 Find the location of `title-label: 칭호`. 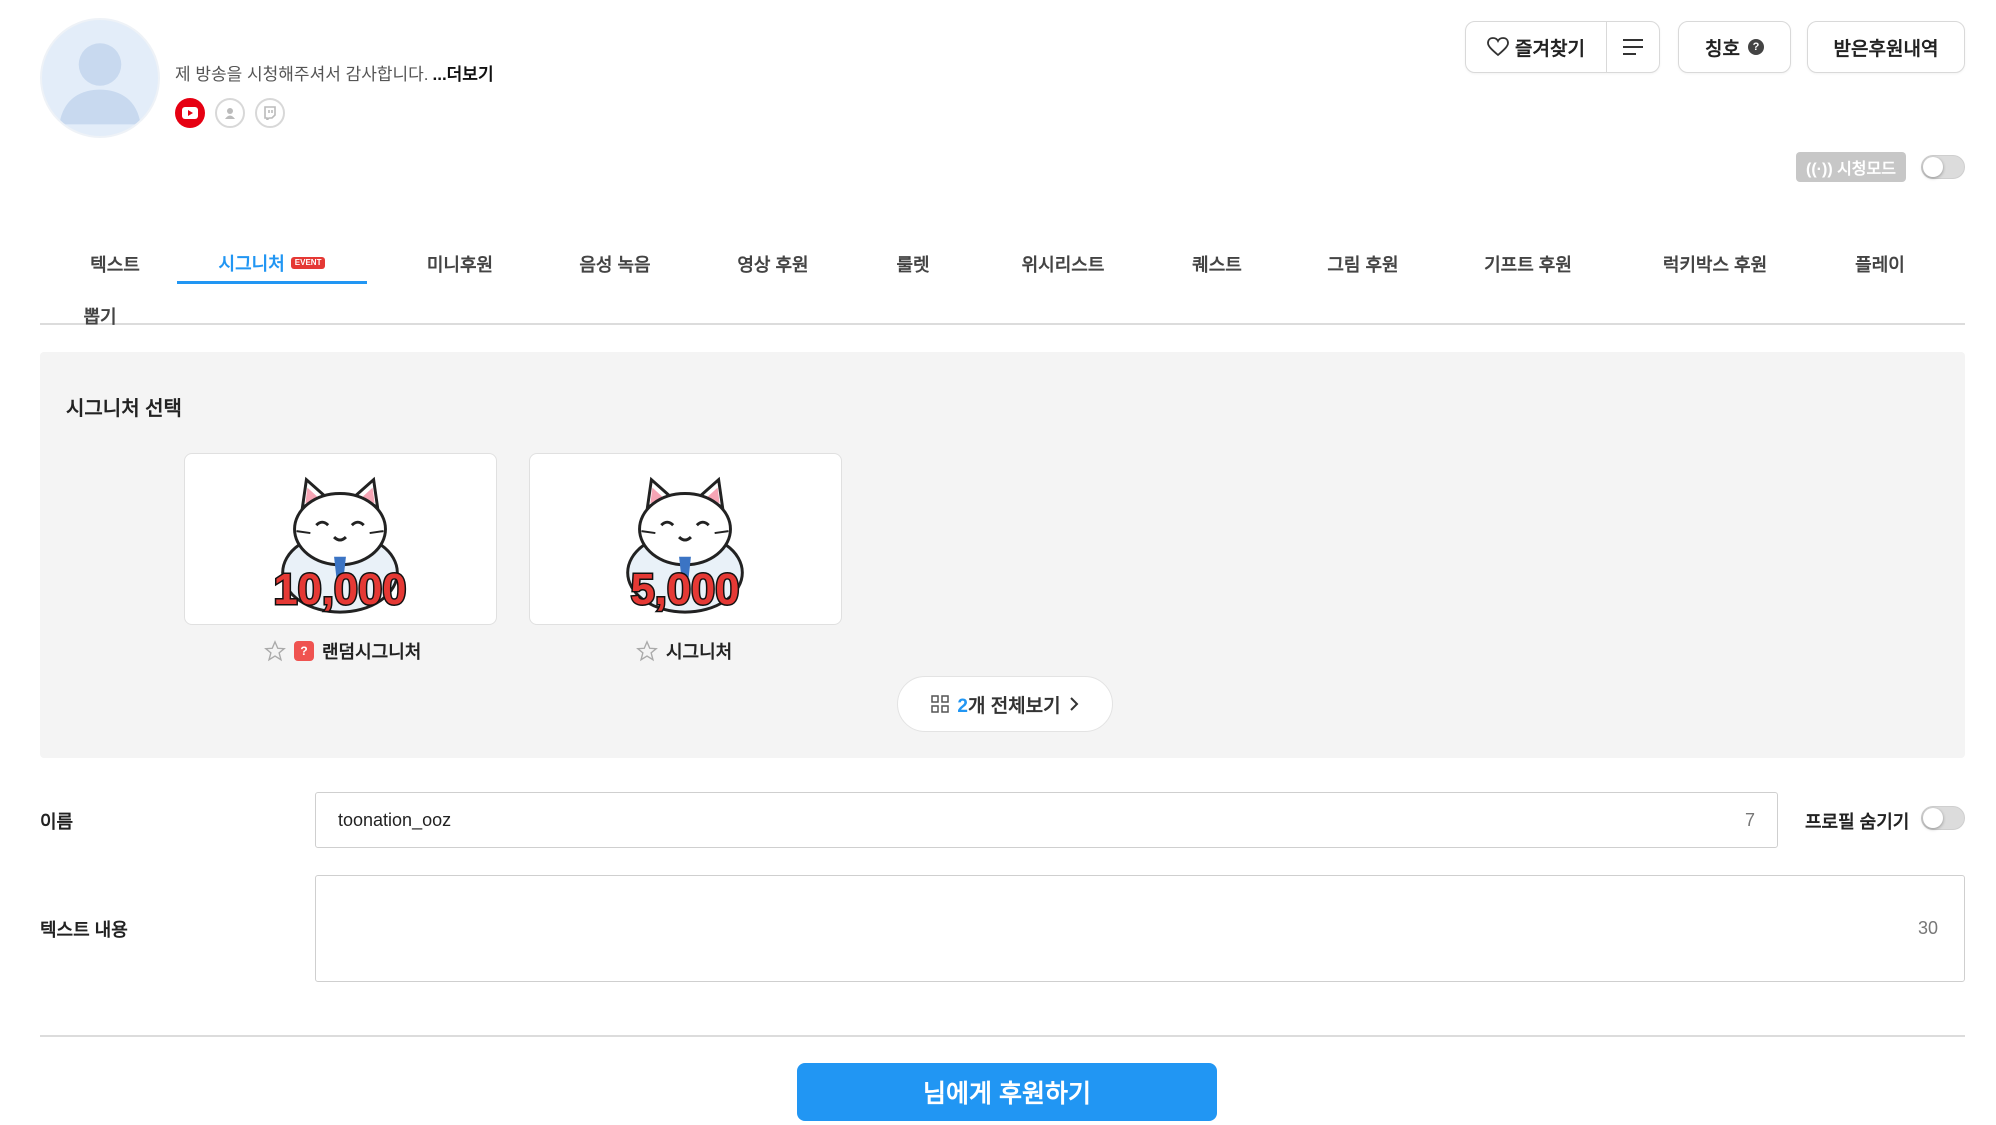

title-label: 칭호 is located at coordinates (1722, 49).